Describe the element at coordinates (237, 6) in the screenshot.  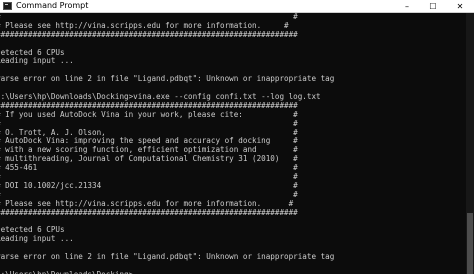
I see `title-bar: Command Prompt – ☐ ✕` at that location.